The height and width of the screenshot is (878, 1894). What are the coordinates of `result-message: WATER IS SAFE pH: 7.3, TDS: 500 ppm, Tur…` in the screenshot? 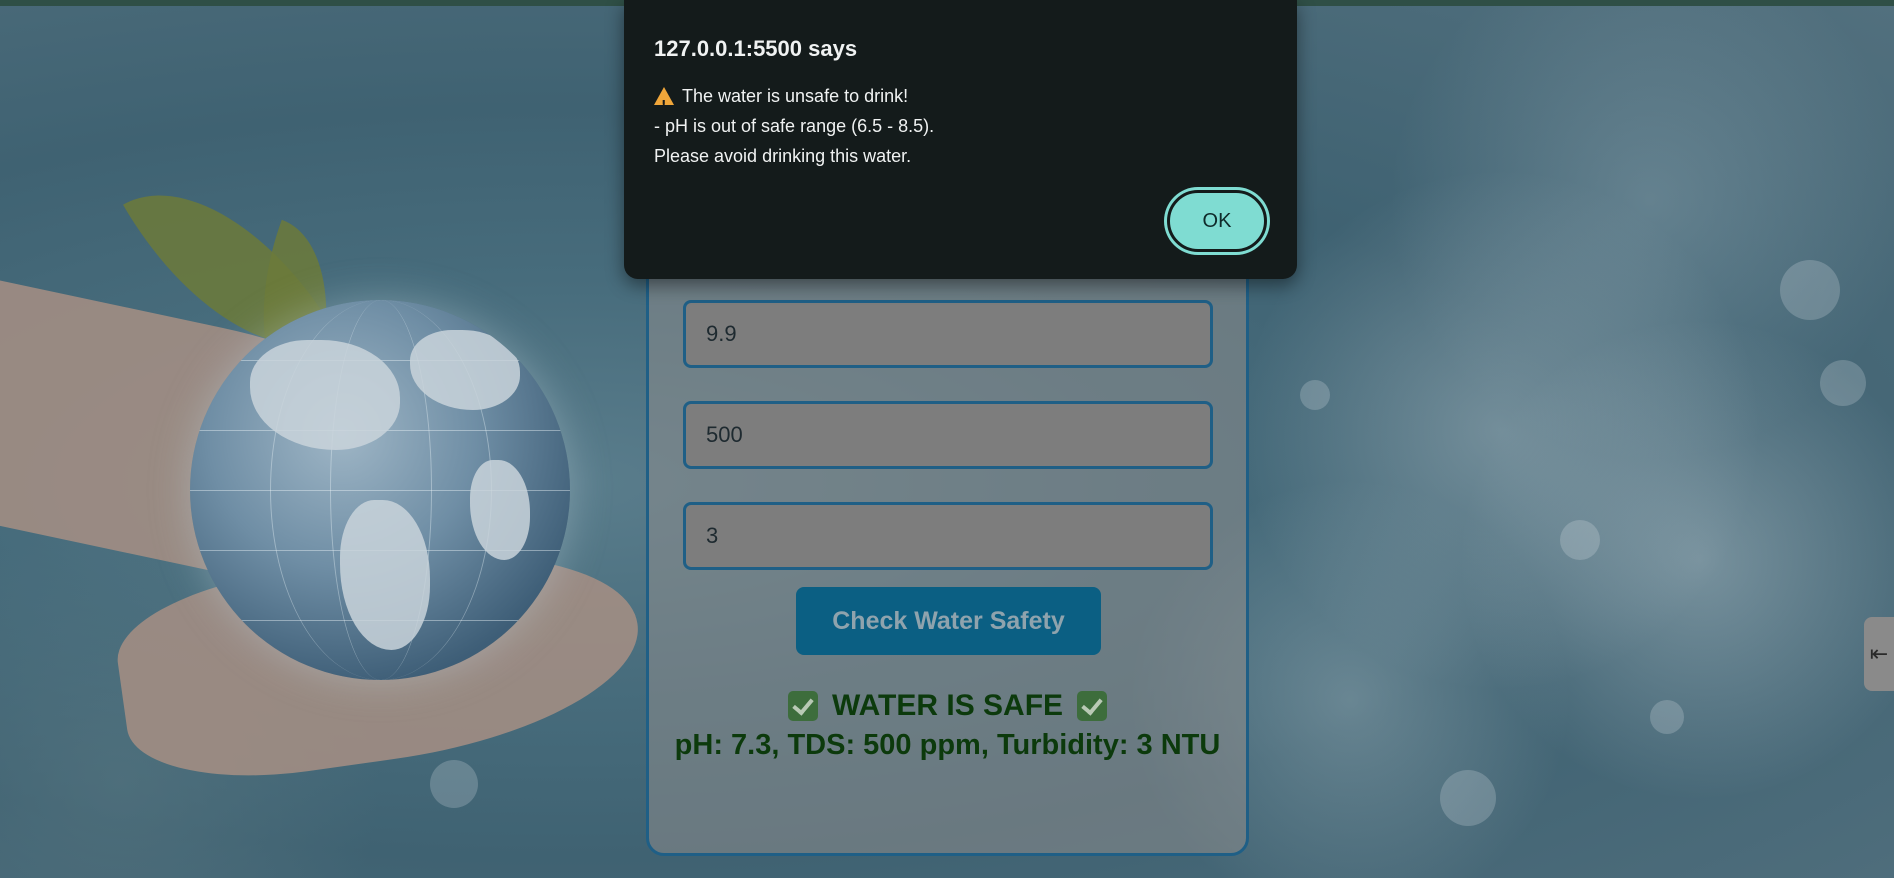 It's located at (947, 724).